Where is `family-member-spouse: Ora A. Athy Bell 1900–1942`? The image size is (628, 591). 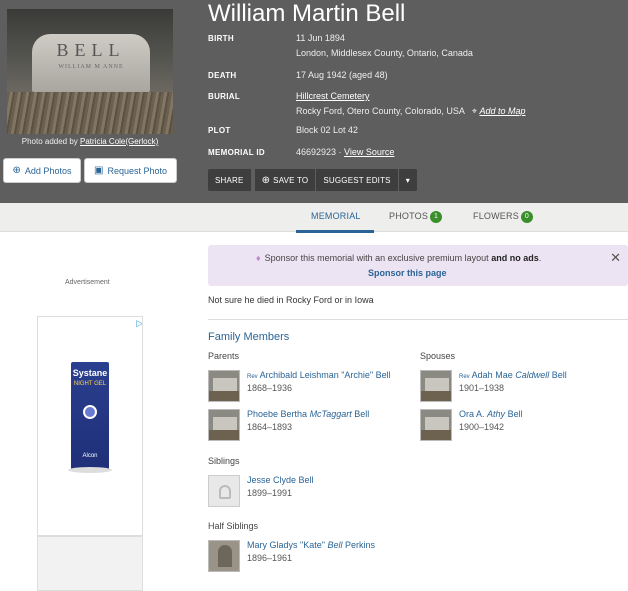 family-member-spouse: Ora A. Athy Bell 1900–1942 is located at coordinates (520, 426).